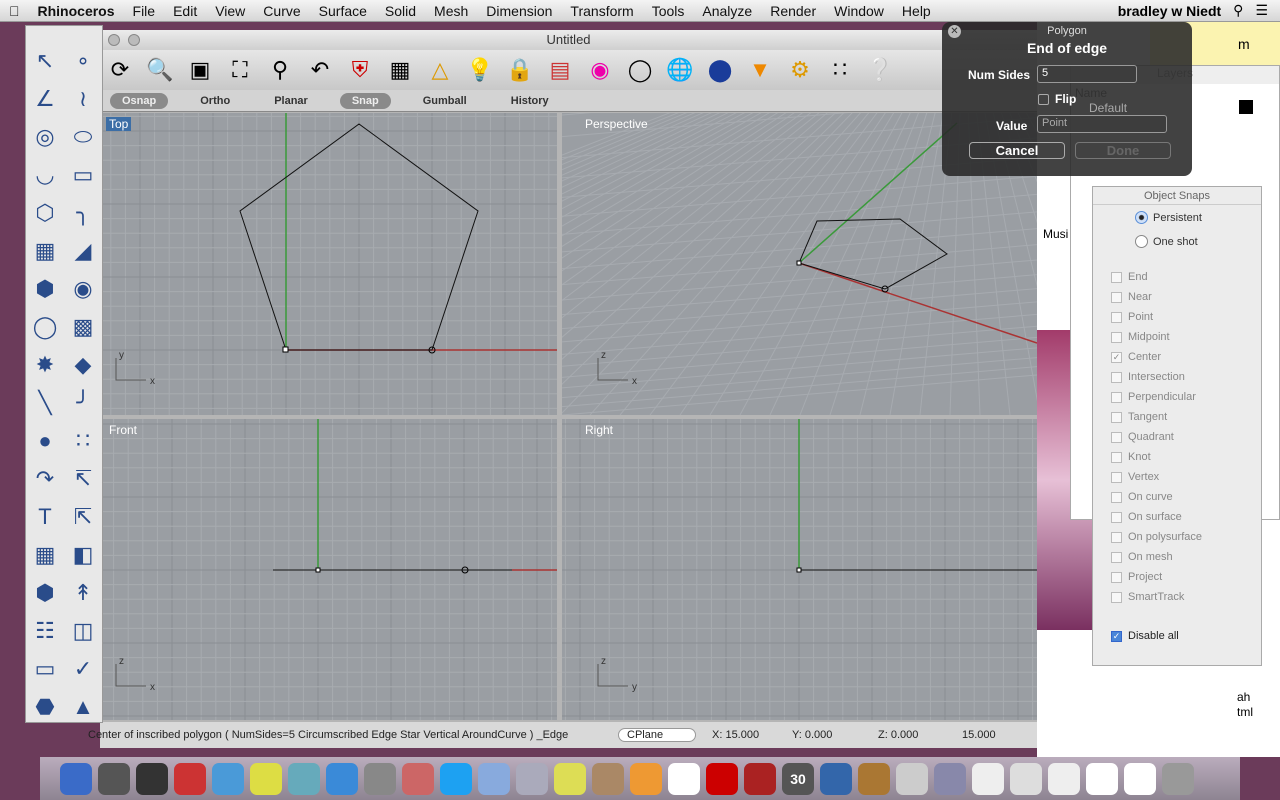  Describe the element at coordinates (519, 11) in the screenshot. I see `menu-dimension: Dimension` at that location.